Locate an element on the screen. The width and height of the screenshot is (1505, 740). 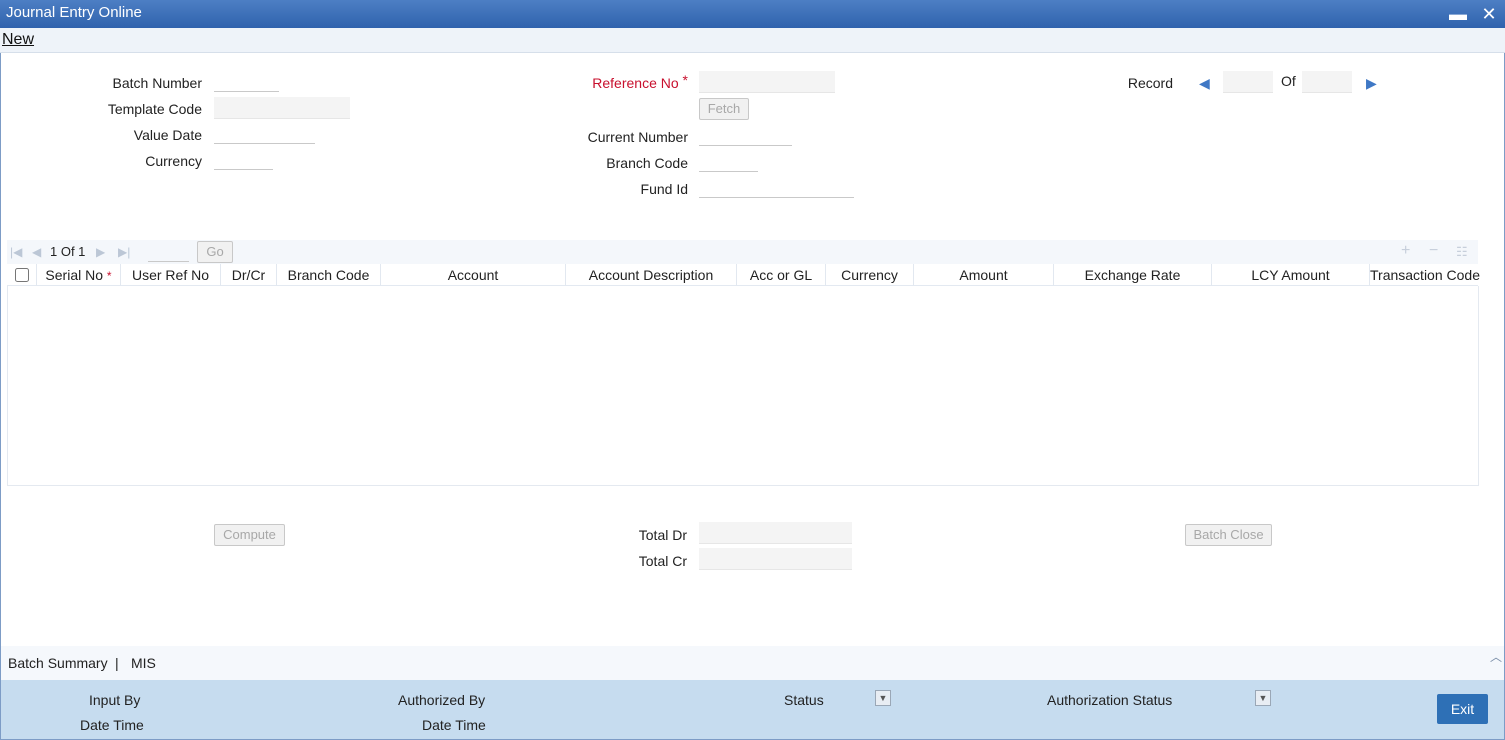
input-by-label: Input By is located at coordinates (115, 700).